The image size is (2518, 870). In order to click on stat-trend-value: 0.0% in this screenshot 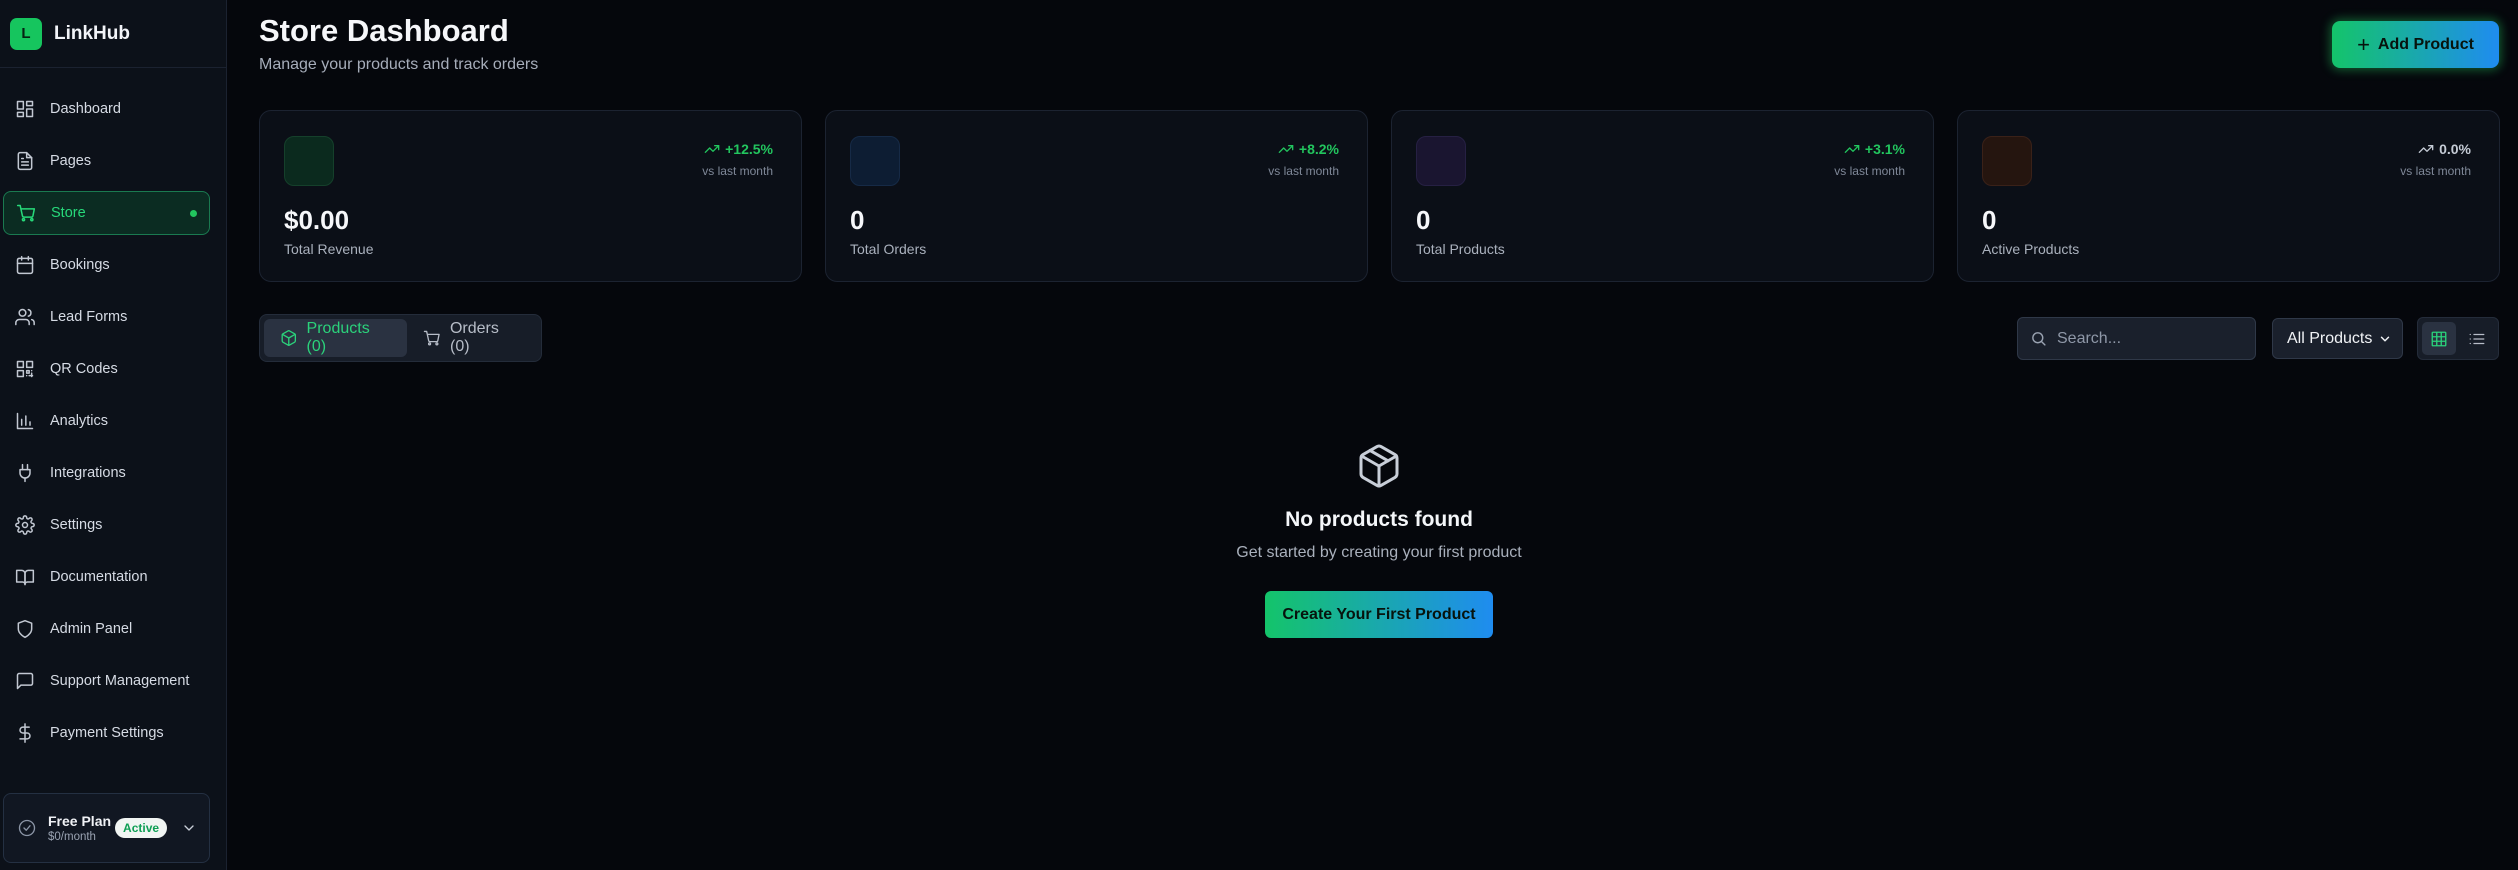, I will do `click(2455, 149)`.